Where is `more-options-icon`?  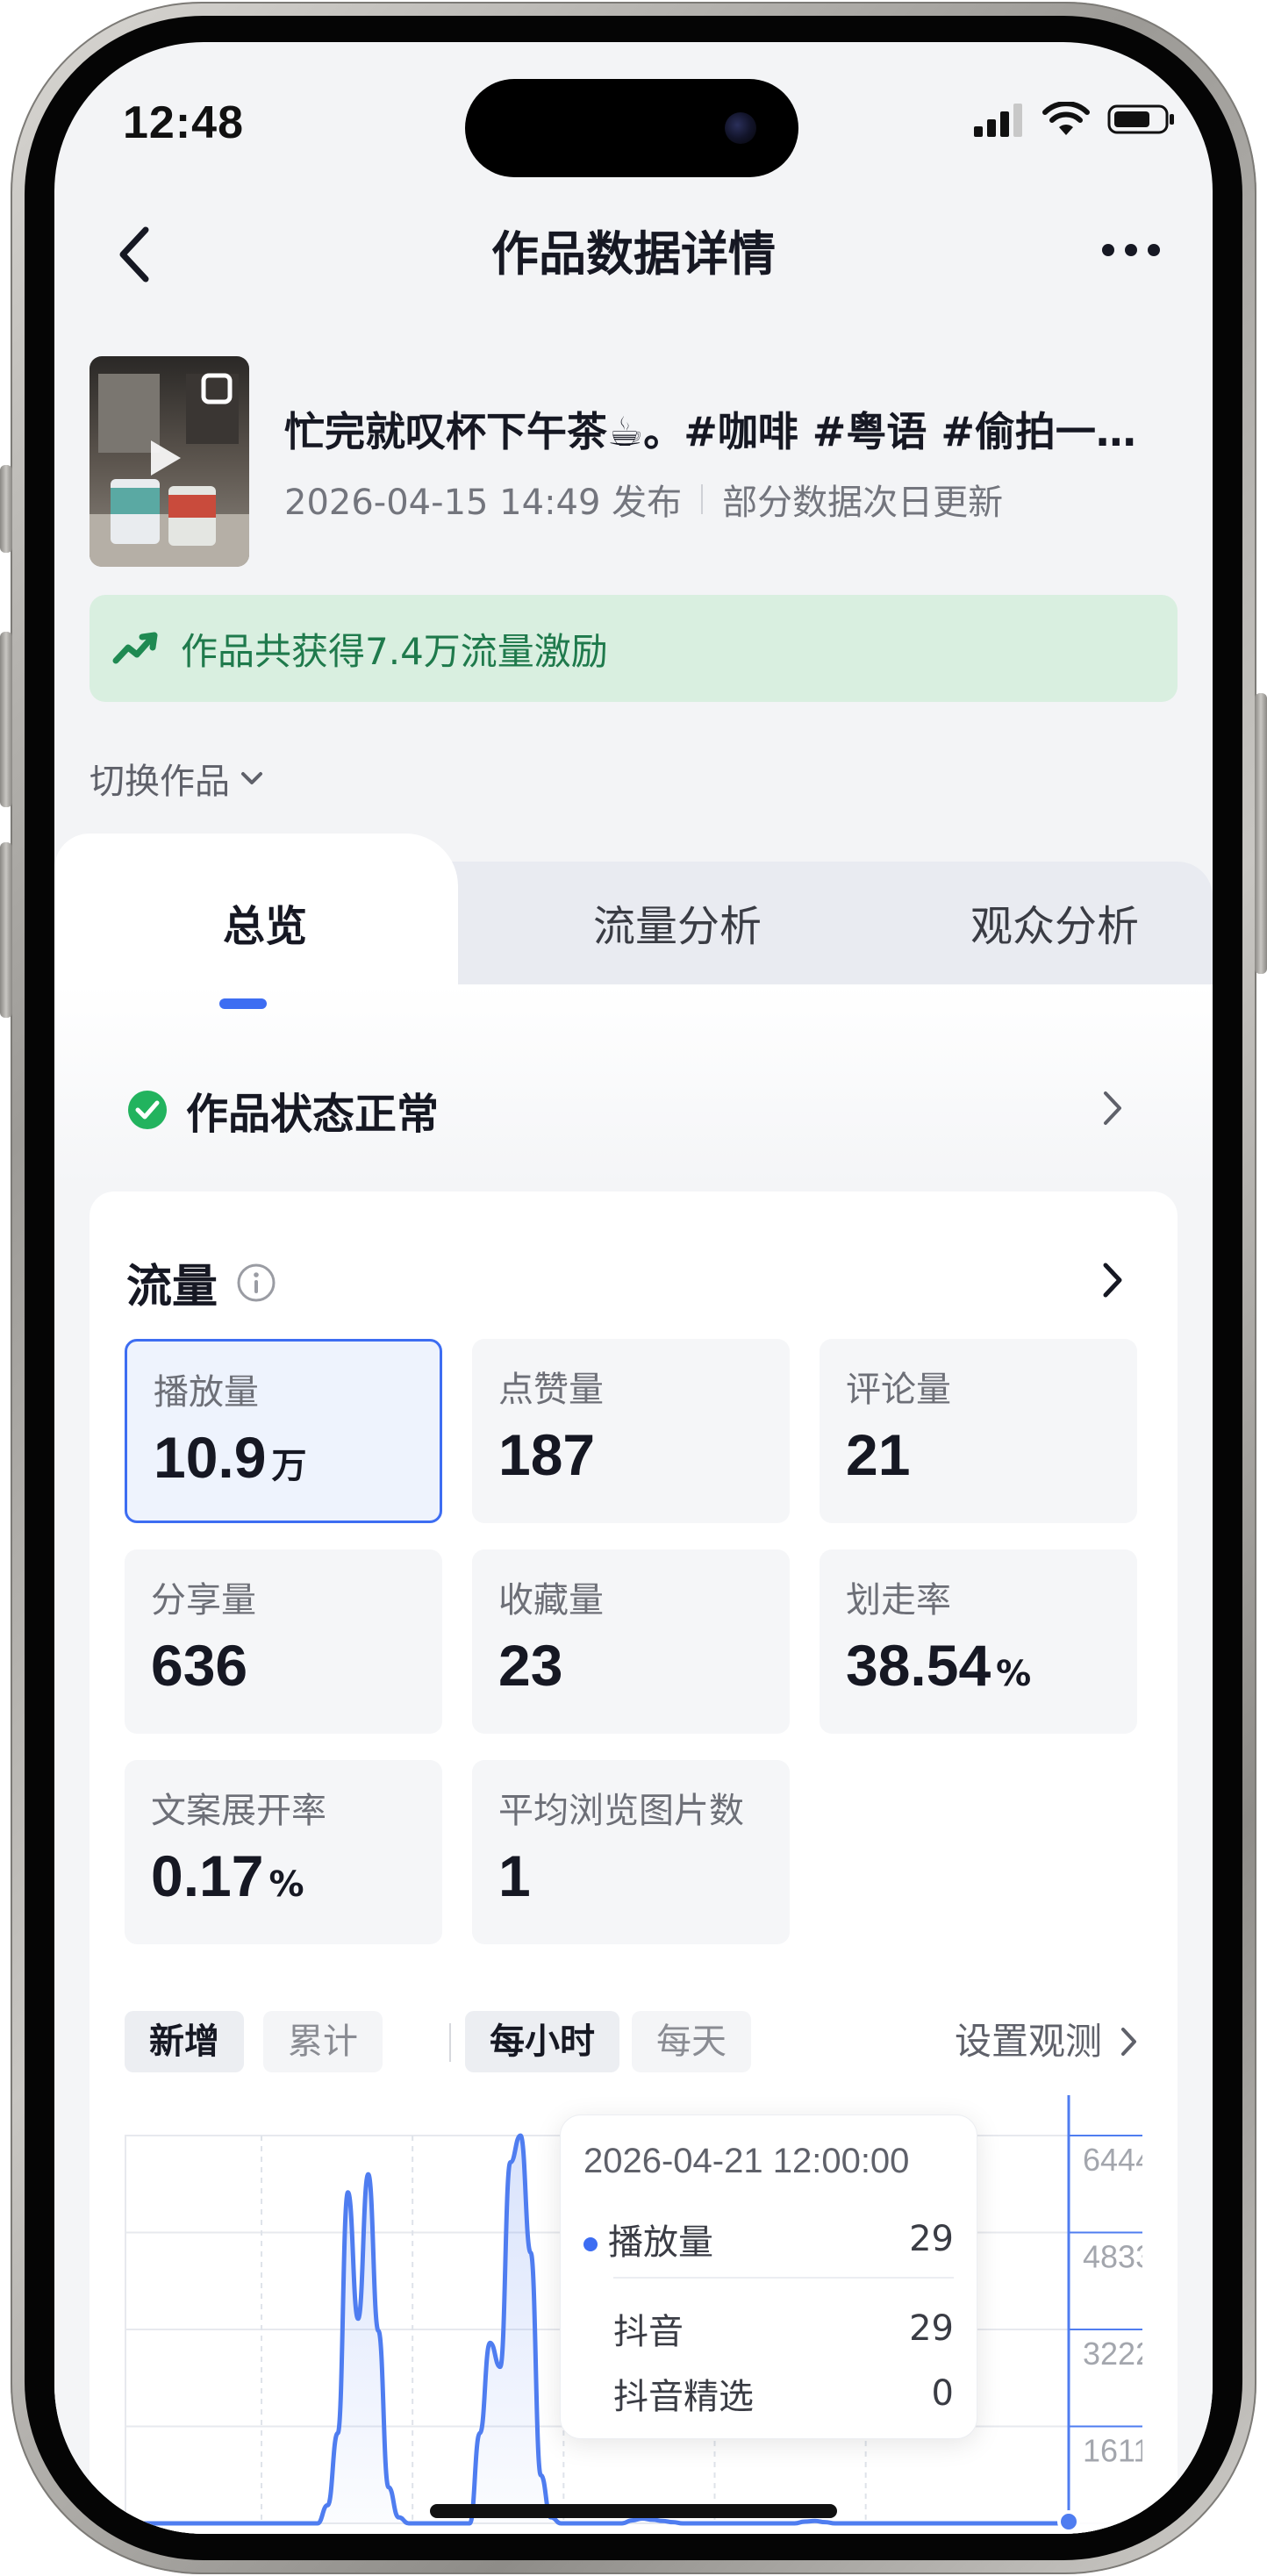 more-options-icon is located at coordinates (1131, 250).